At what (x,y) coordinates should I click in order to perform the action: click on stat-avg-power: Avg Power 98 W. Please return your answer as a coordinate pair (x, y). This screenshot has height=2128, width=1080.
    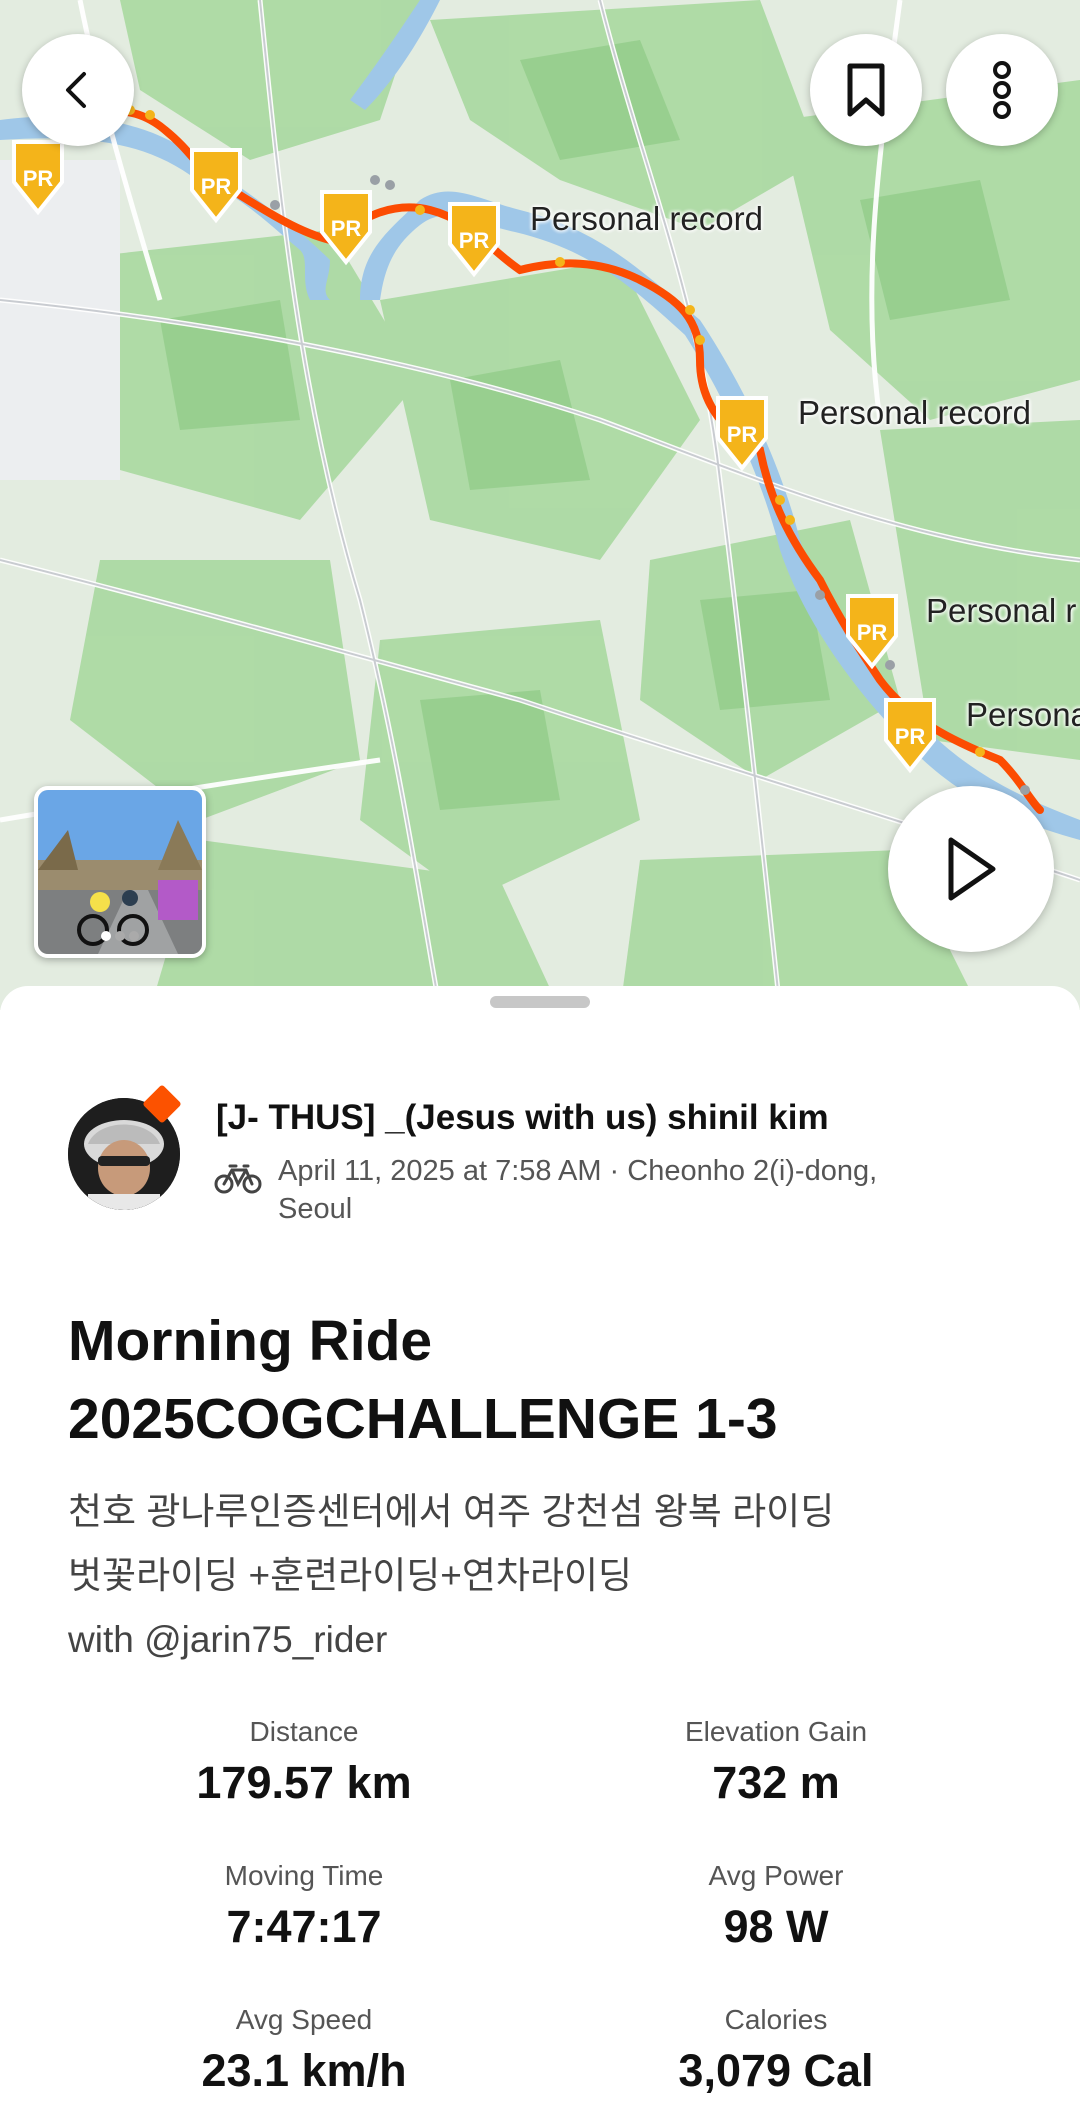
    Looking at the image, I should click on (776, 1907).